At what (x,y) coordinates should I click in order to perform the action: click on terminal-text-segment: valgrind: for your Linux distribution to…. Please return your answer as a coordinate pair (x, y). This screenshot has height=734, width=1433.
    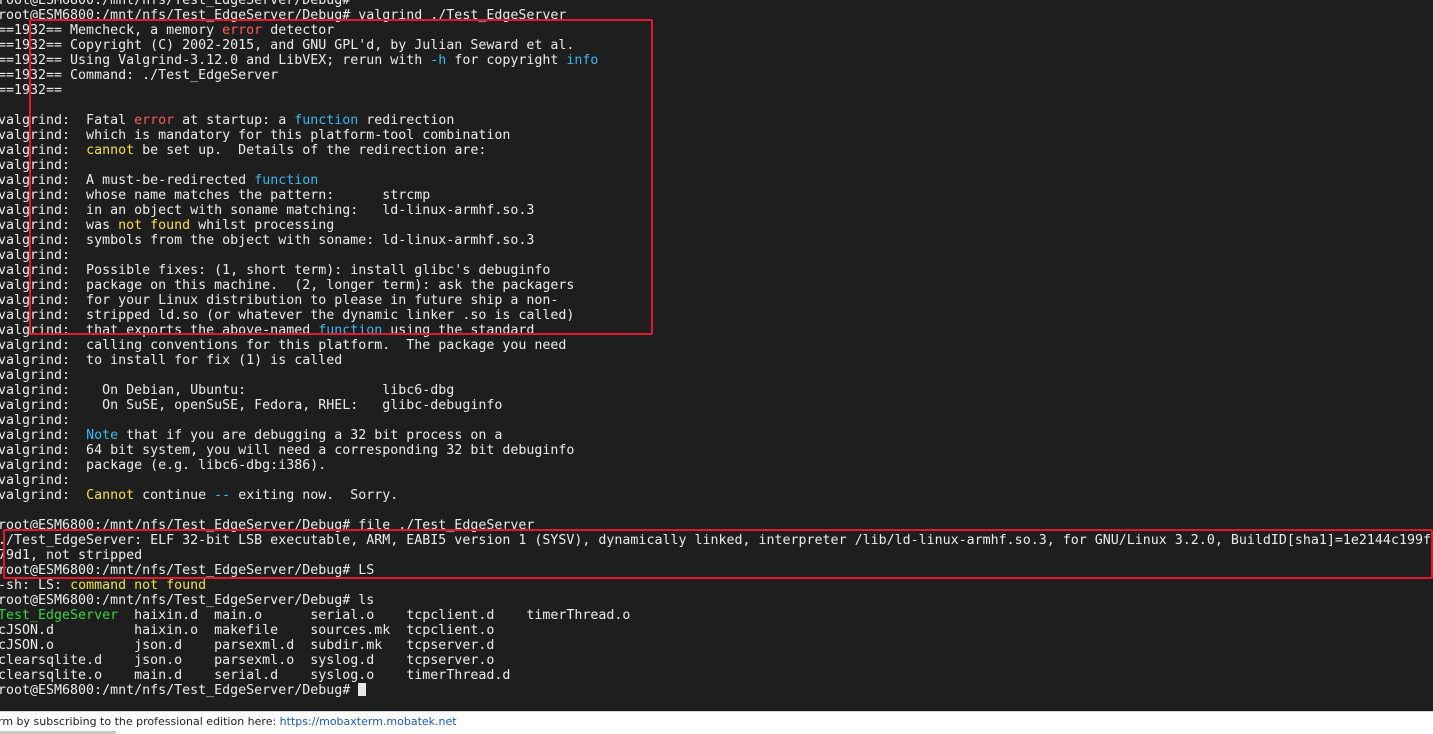
    Looking at the image, I should click on (279, 300).